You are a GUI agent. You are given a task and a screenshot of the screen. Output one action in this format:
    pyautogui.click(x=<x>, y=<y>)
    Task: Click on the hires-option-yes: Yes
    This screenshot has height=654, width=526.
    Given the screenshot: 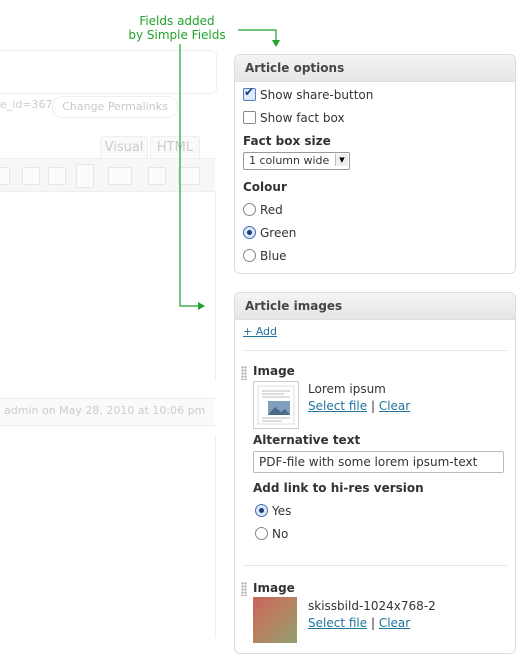 What is the action you would take?
    pyautogui.click(x=273, y=511)
    